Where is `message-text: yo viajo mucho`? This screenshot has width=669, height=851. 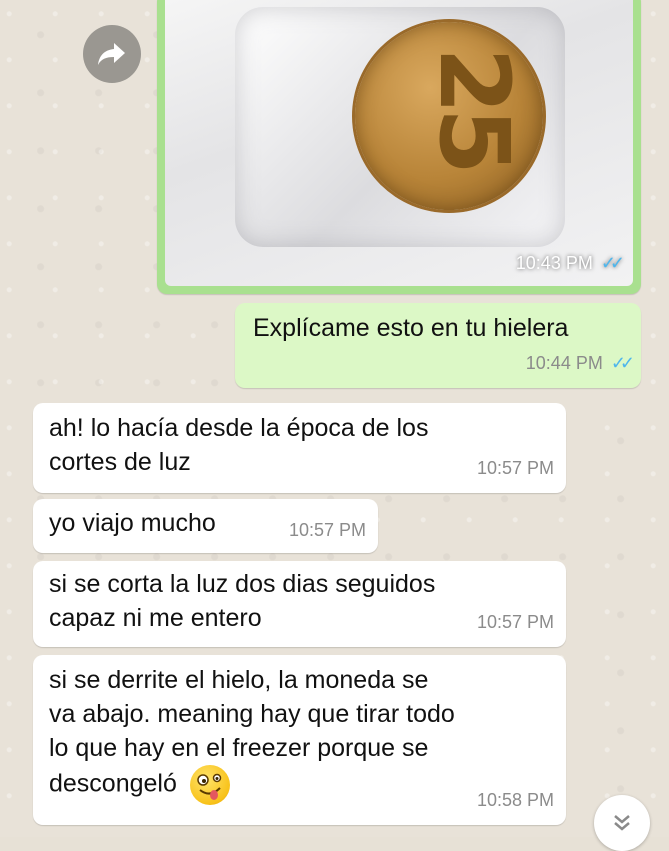 message-text: yo viajo mucho is located at coordinates (132, 523).